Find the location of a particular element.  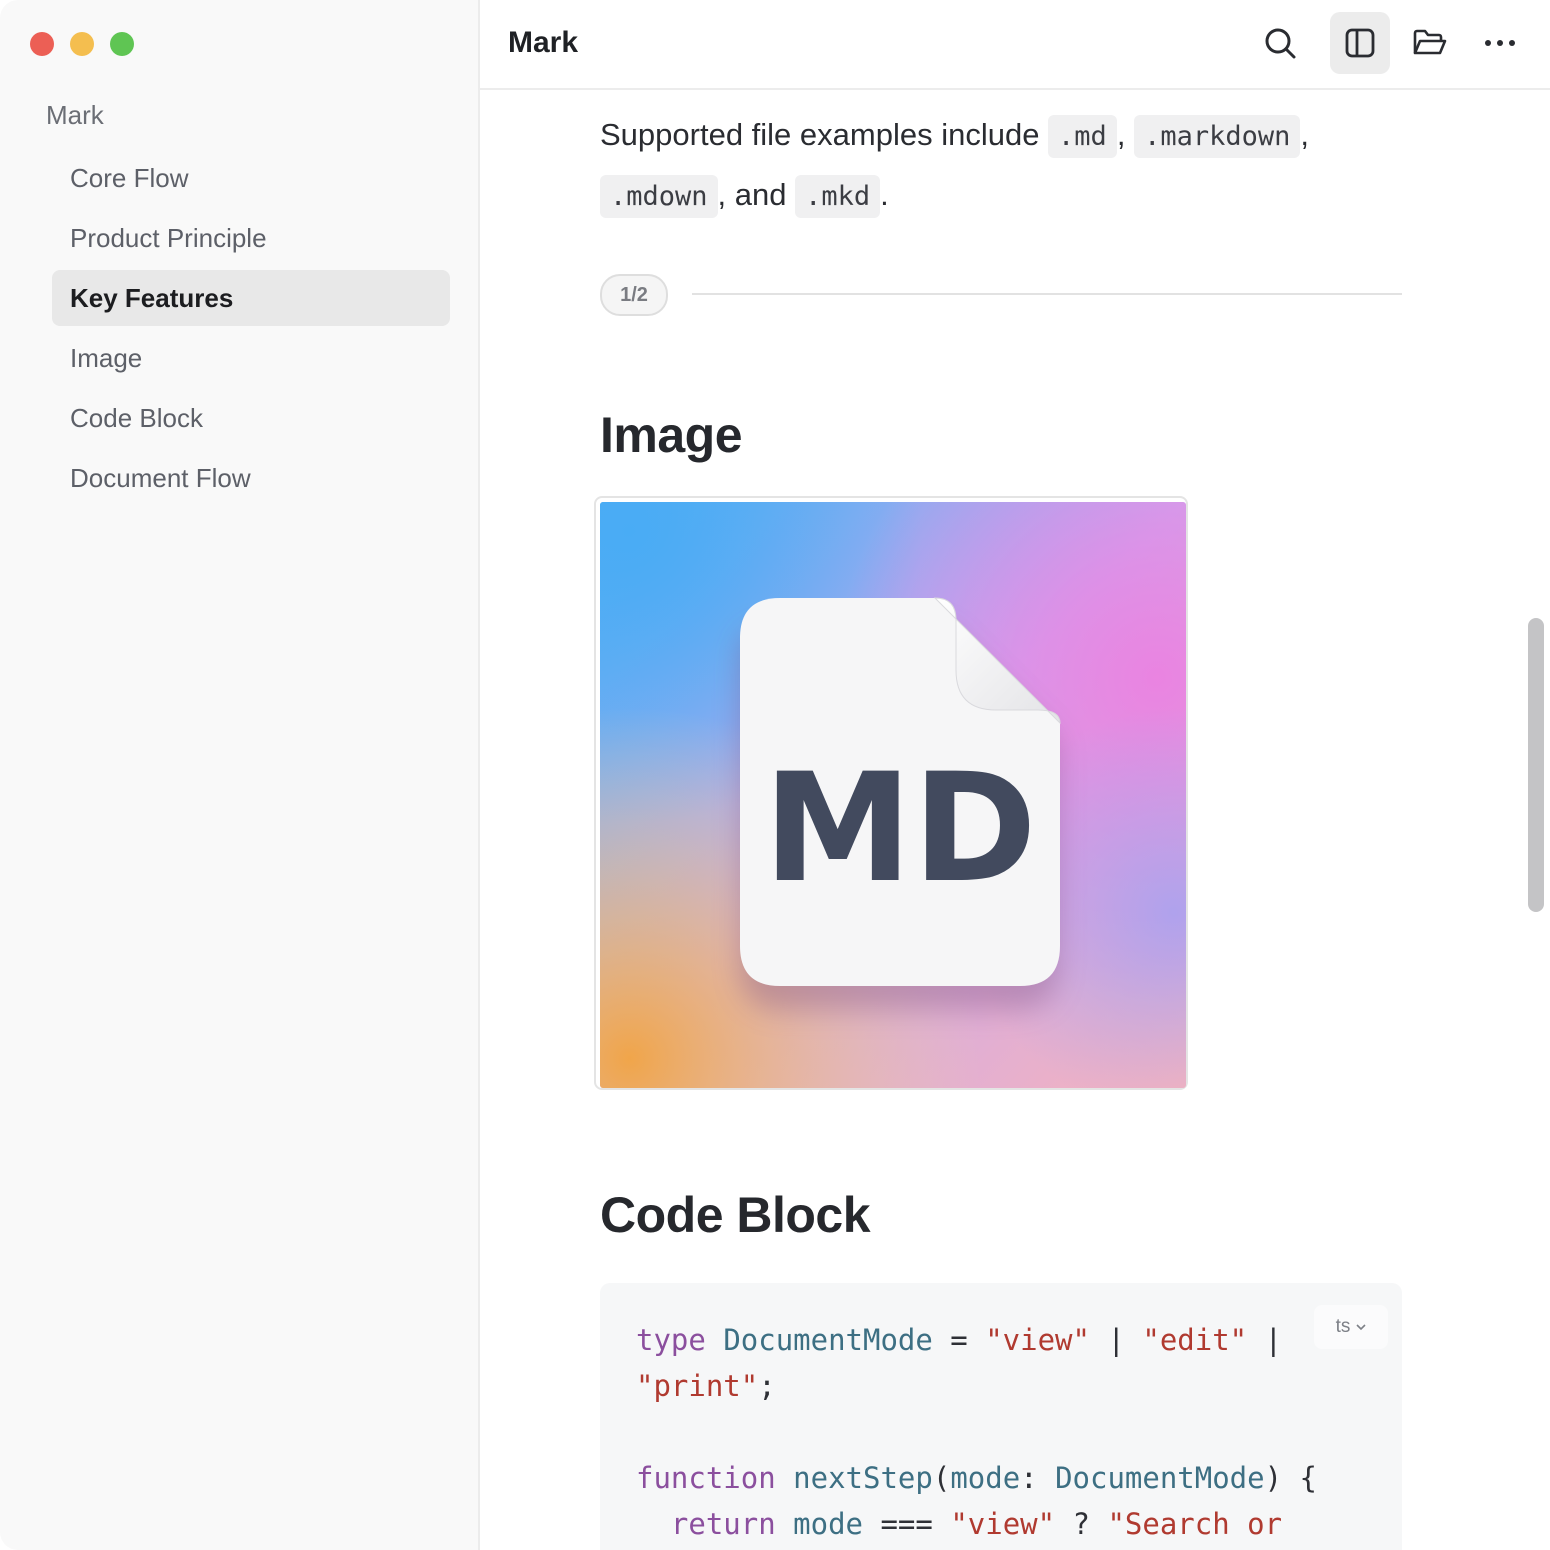

code-token: "edit" is located at coordinates (1195, 1340).